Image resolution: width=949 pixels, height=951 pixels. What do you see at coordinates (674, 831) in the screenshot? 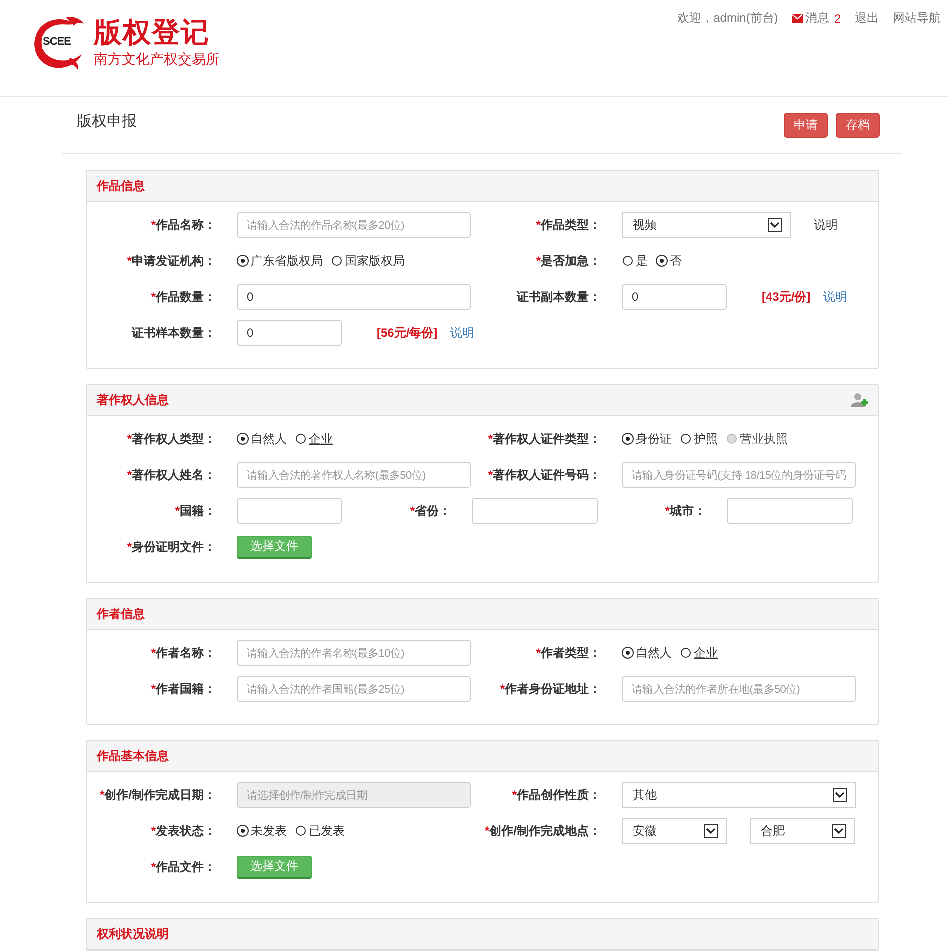
I see `select-field: 安徽` at bounding box center [674, 831].